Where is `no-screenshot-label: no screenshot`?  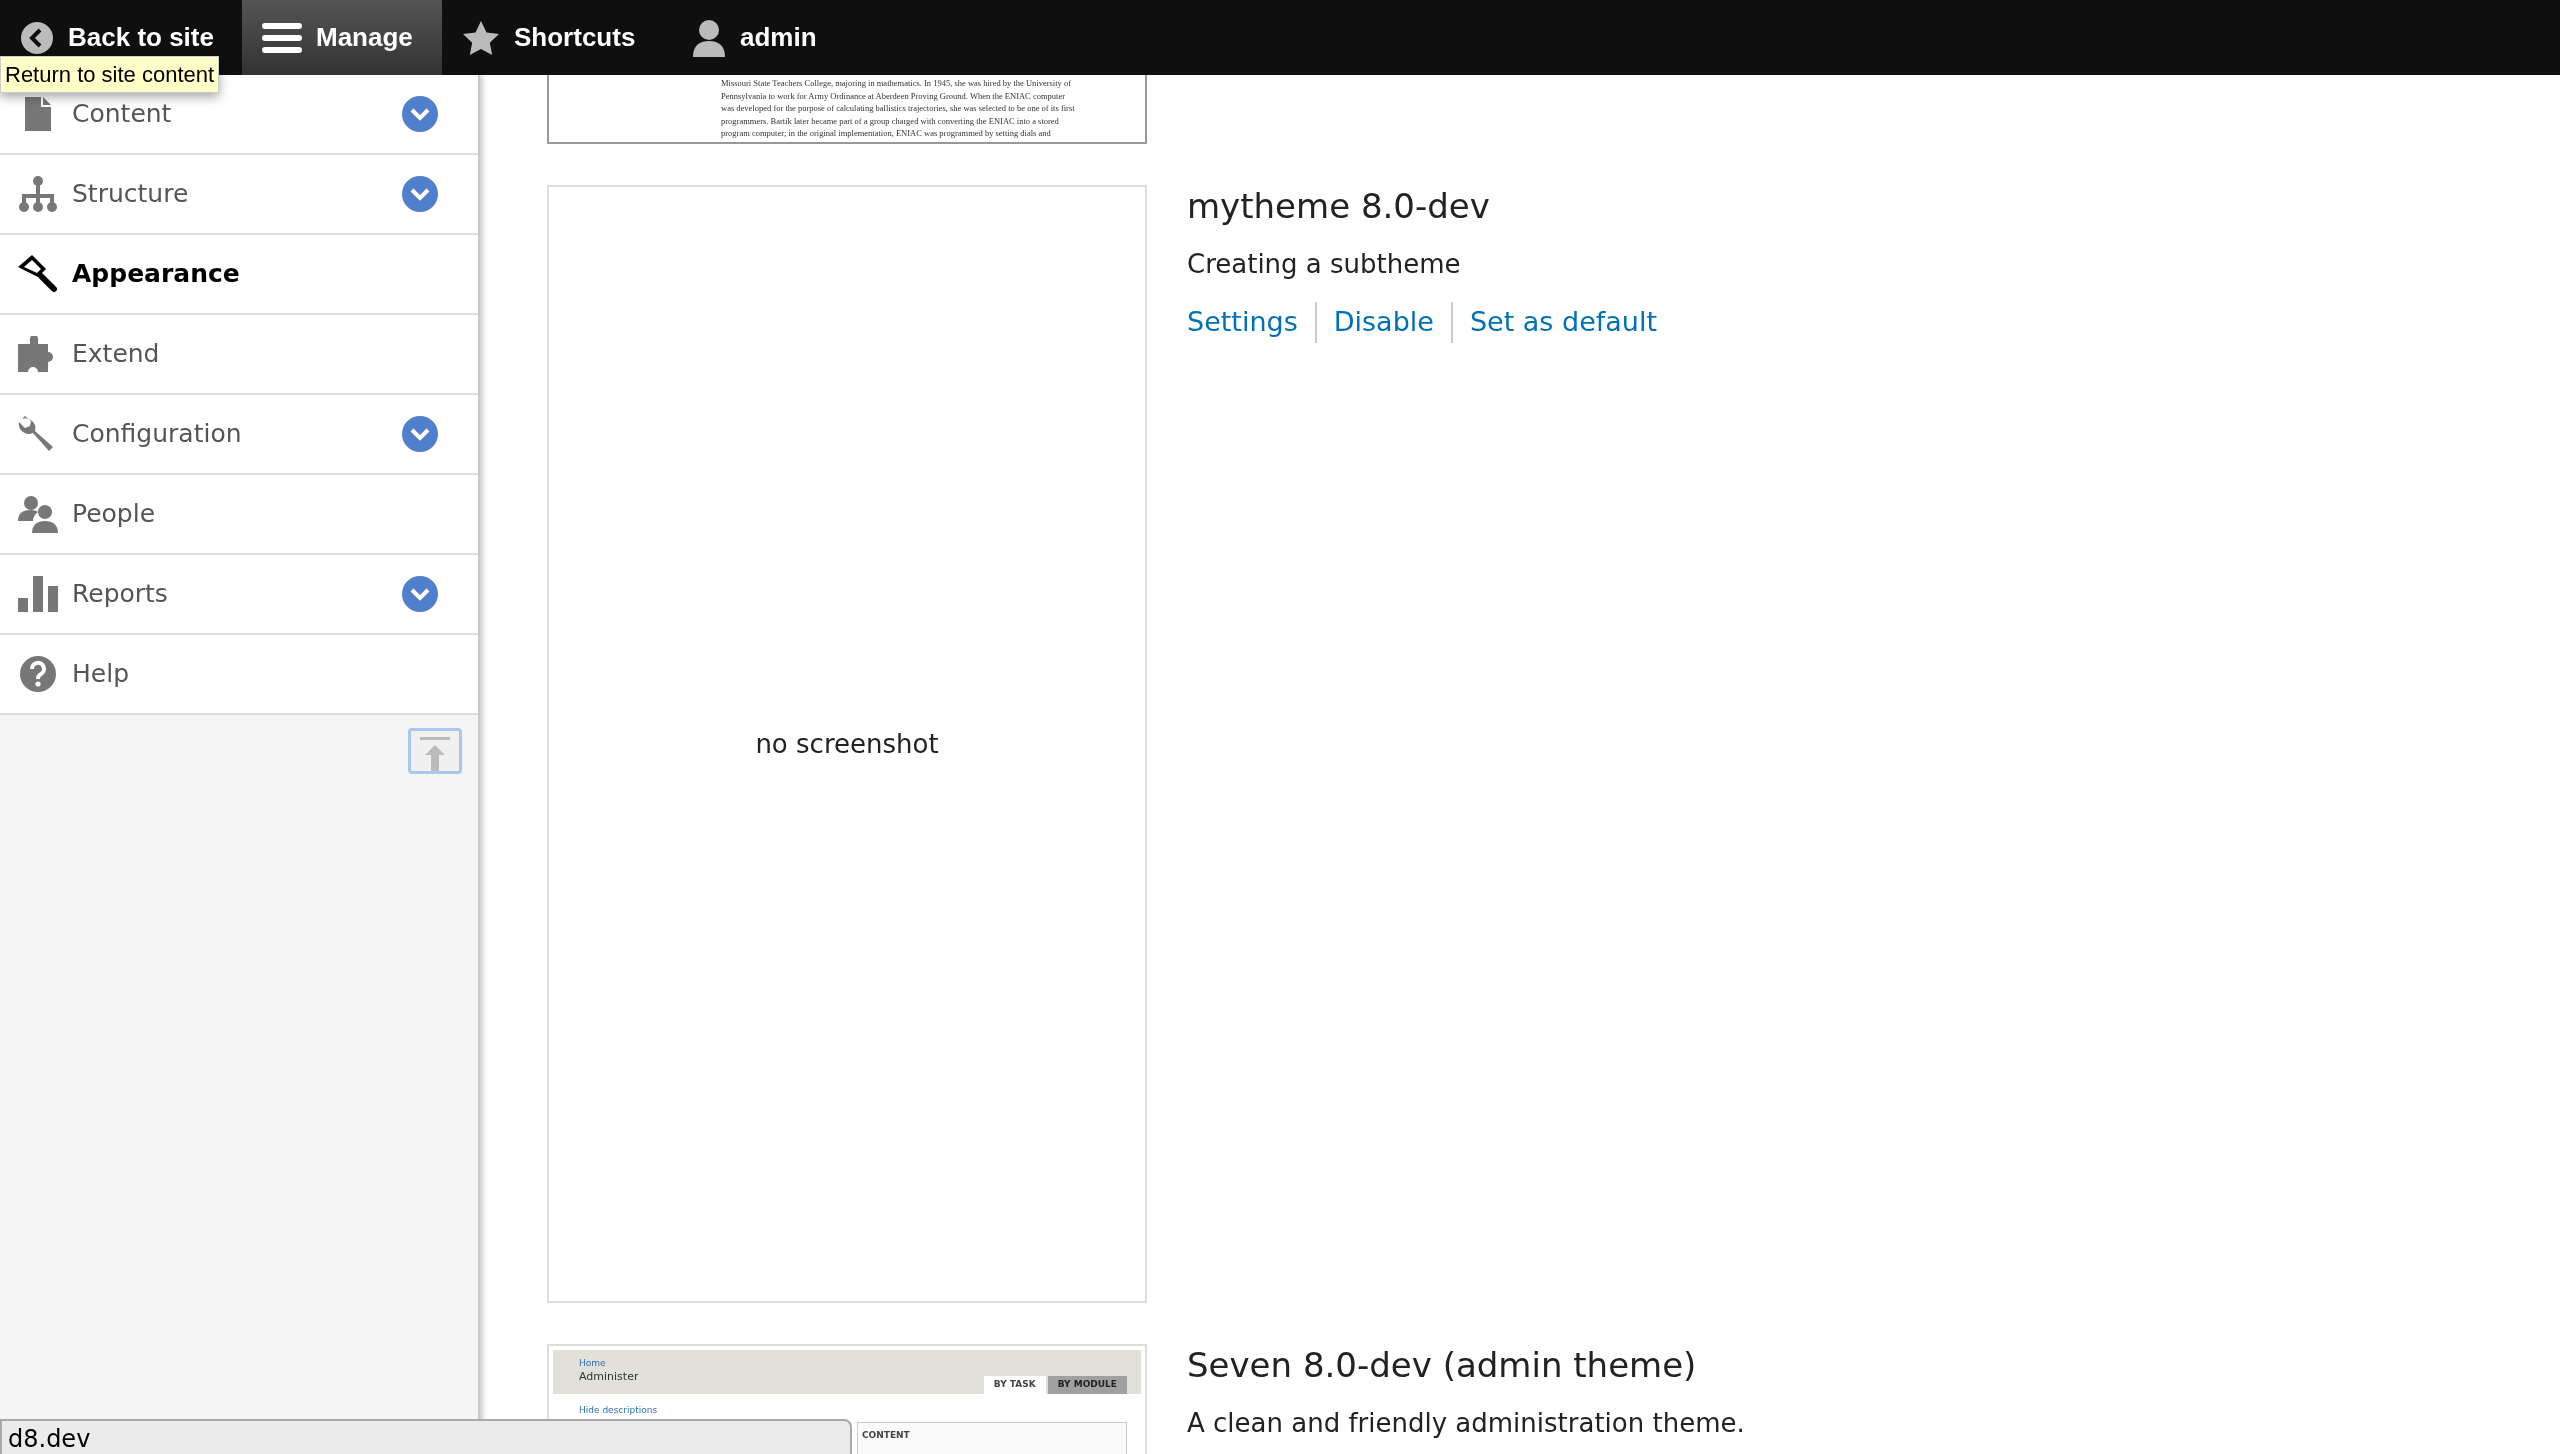
no-screenshot-label: no screenshot is located at coordinates (847, 744).